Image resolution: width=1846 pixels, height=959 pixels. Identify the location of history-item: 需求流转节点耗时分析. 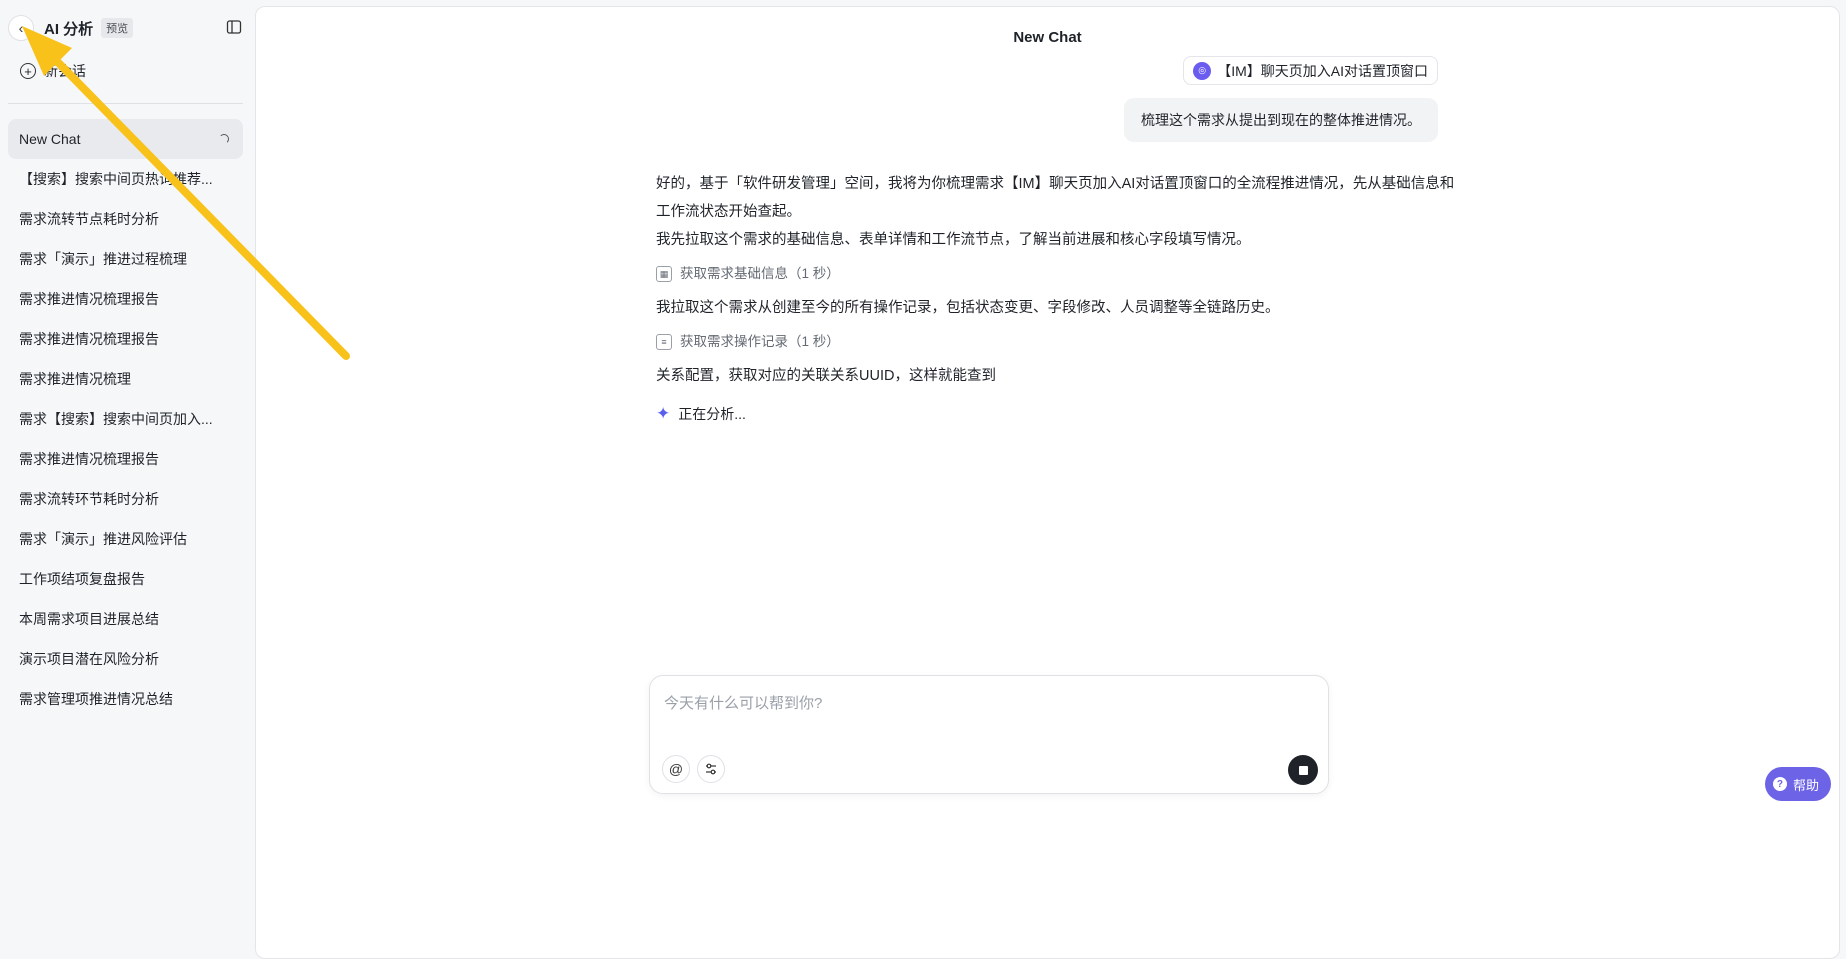
(125, 219).